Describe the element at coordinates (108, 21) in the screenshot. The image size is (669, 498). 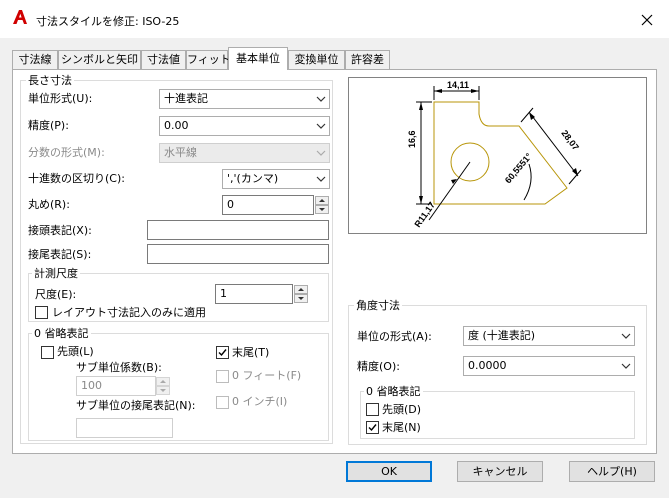
I see `window-title: 寸法スタイルを修正: ISO-25` at that location.